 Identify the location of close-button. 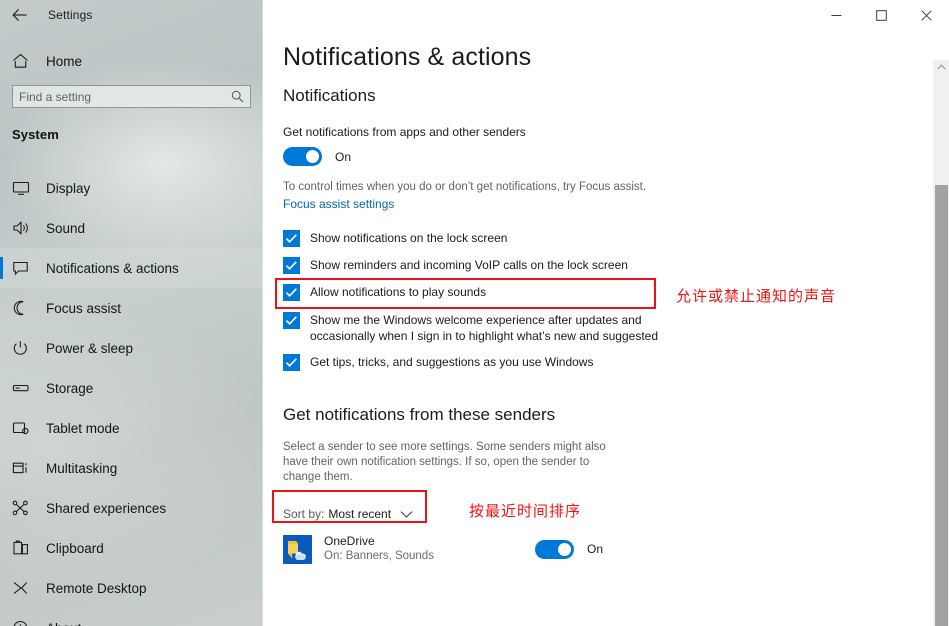
(926, 15).